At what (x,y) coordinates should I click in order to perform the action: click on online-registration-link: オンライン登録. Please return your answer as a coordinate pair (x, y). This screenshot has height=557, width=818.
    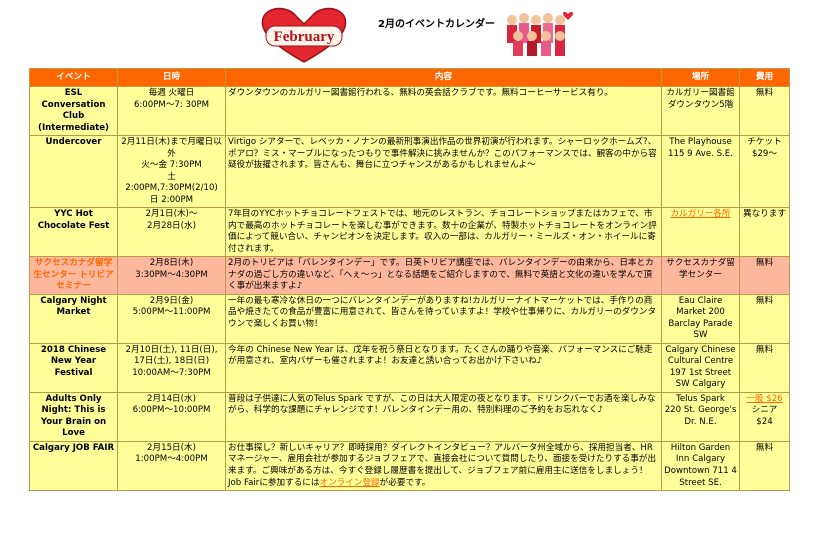
    Looking at the image, I should click on (349, 483).